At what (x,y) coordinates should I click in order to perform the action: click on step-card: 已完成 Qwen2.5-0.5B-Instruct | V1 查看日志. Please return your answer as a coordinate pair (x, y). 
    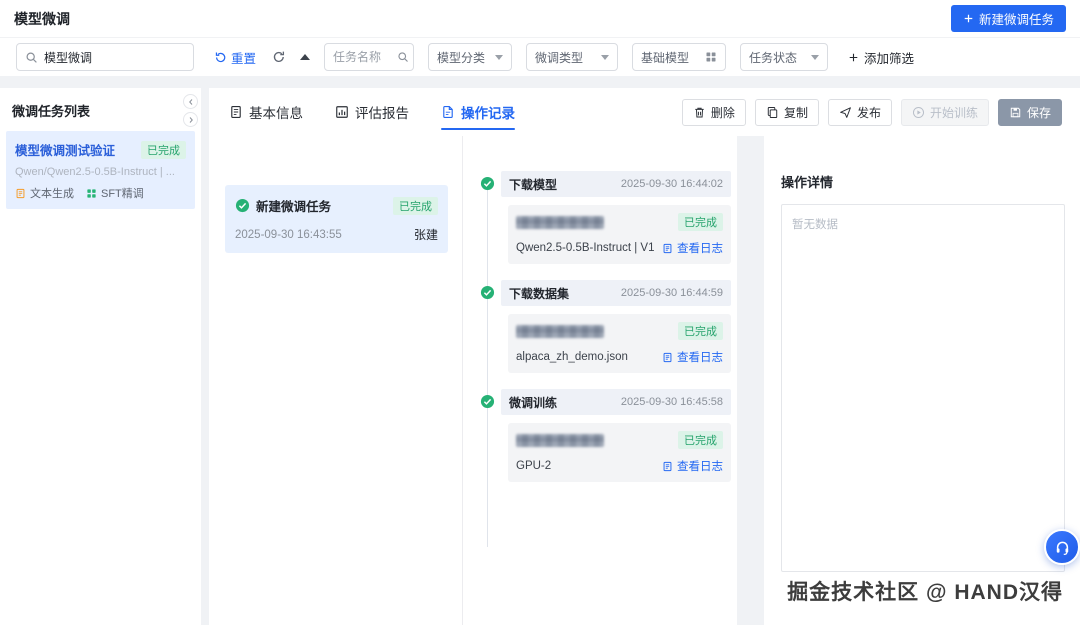
    Looking at the image, I should click on (619, 234).